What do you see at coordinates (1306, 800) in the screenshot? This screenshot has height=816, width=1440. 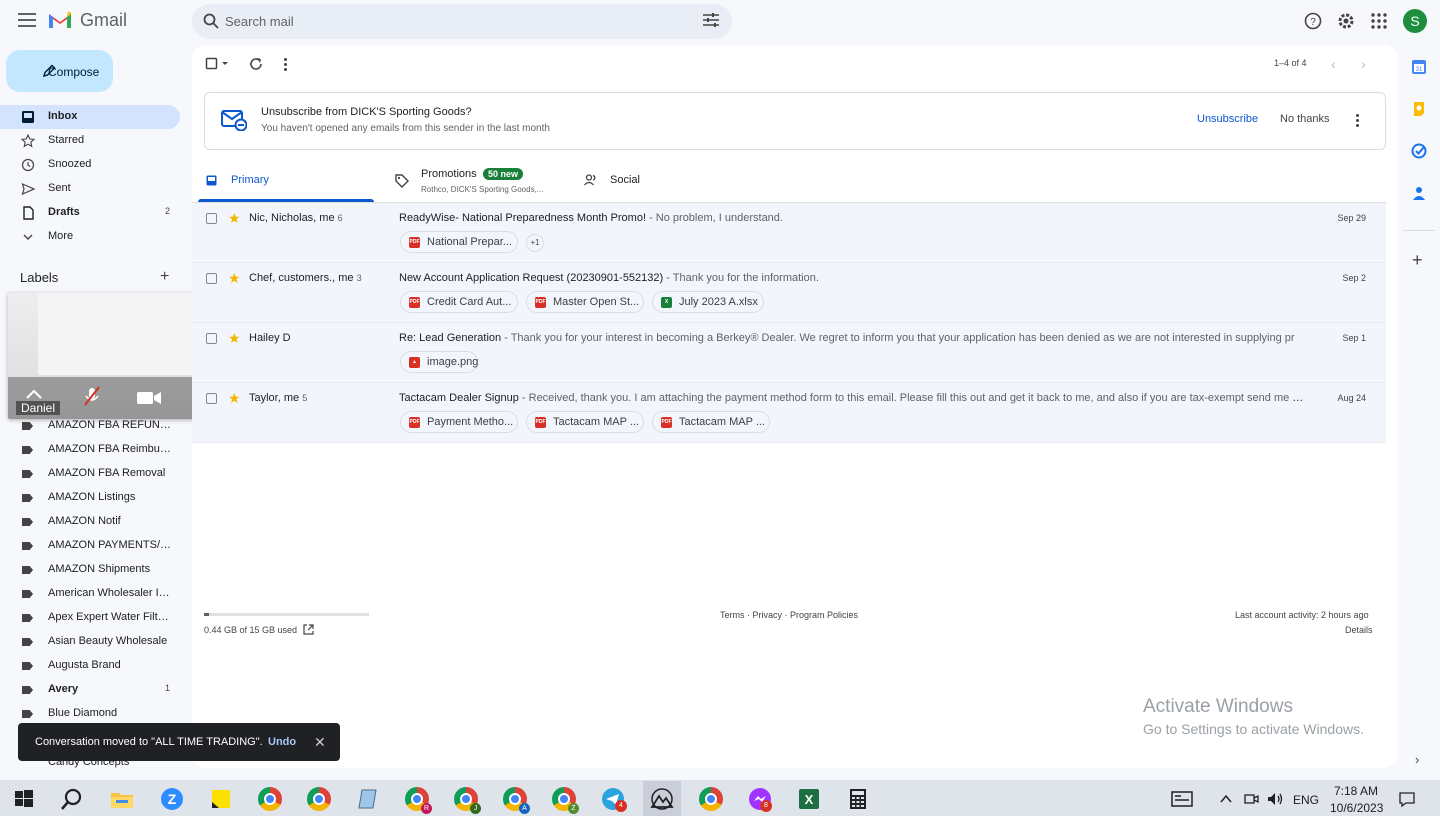 I see `language-indicator: ENG` at bounding box center [1306, 800].